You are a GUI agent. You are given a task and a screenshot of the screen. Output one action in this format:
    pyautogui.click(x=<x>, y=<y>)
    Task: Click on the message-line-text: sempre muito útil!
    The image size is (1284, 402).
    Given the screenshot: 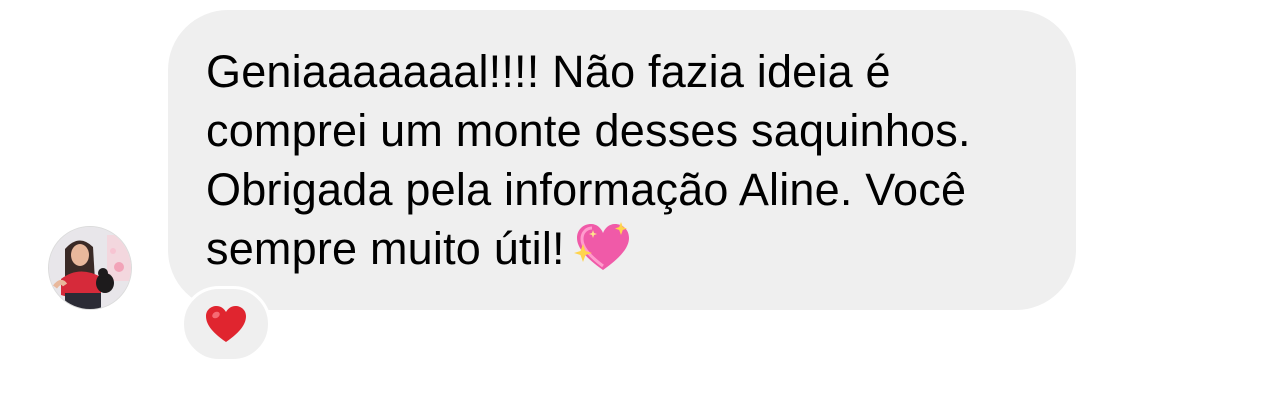 What is the action you would take?
    pyautogui.click(x=385, y=248)
    